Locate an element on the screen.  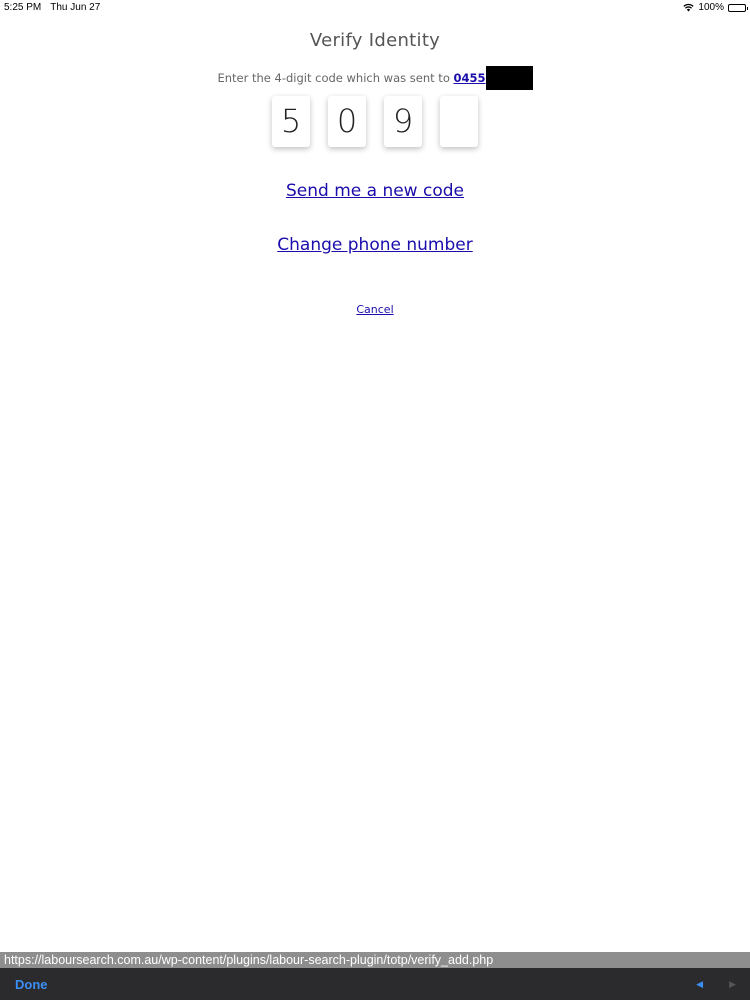
instruction-prefix: Enter the 4-digit code which was sent to is located at coordinates (335, 78).